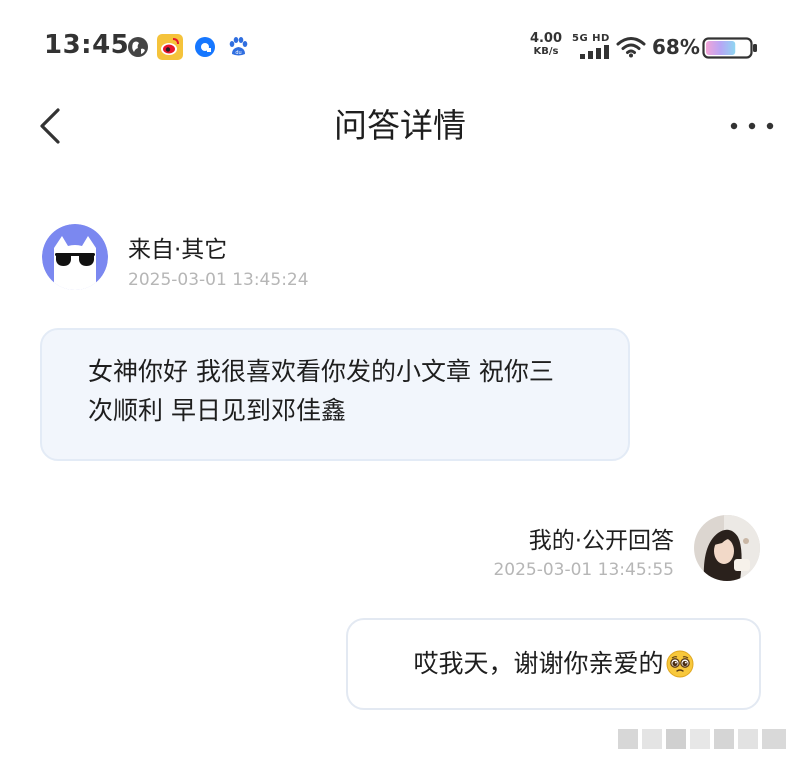 The width and height of the screenshot is (800, 758). I want to click on question-timestamp: 2025-03-01 13:45:24, so click(218, 280).